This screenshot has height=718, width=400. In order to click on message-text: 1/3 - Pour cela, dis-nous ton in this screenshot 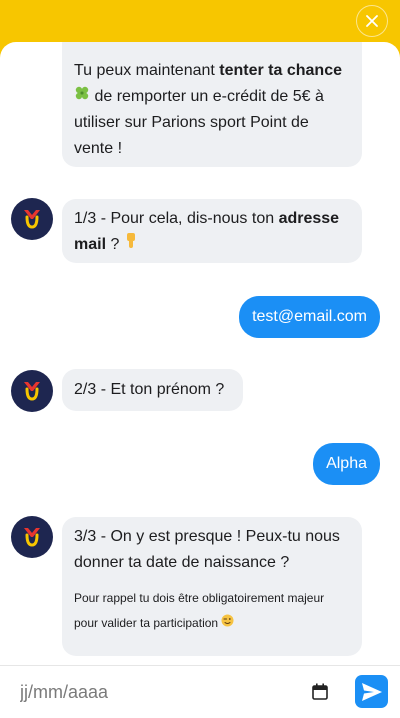, I will do `click(176, 218)`.